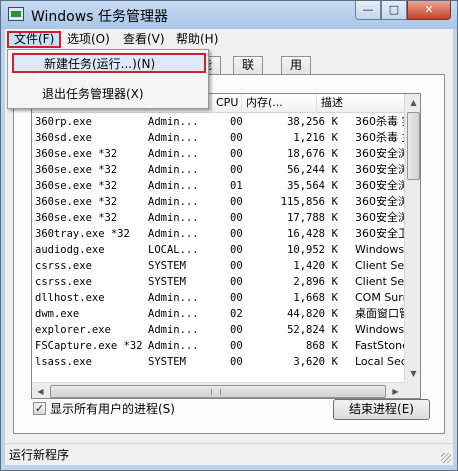 The height and width of the screenshot is (471, 458). I want to click on table-row: 360sd.exe Admin... 00 1,216 K 360杀毒 主程序, so click(226, 138).